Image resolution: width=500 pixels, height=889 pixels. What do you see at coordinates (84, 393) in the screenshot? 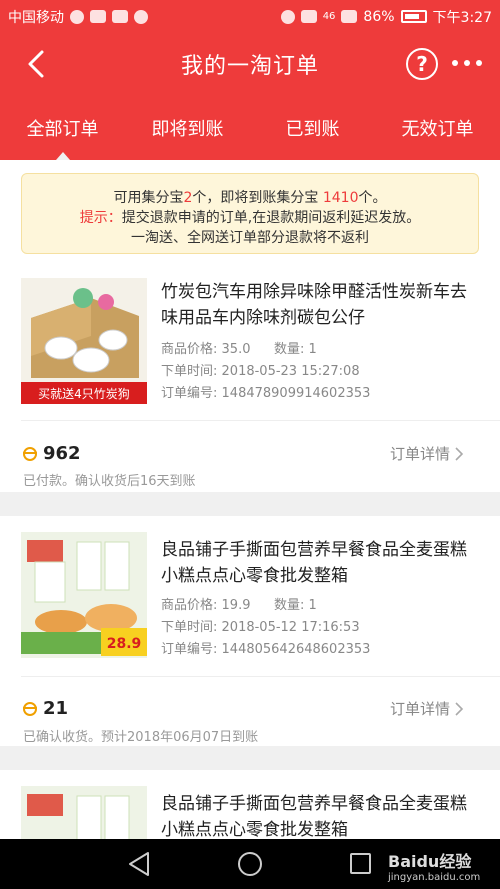
I see `thumb-banner-text: 买就送4只竹炭狗` at bounding box center [84, 393].